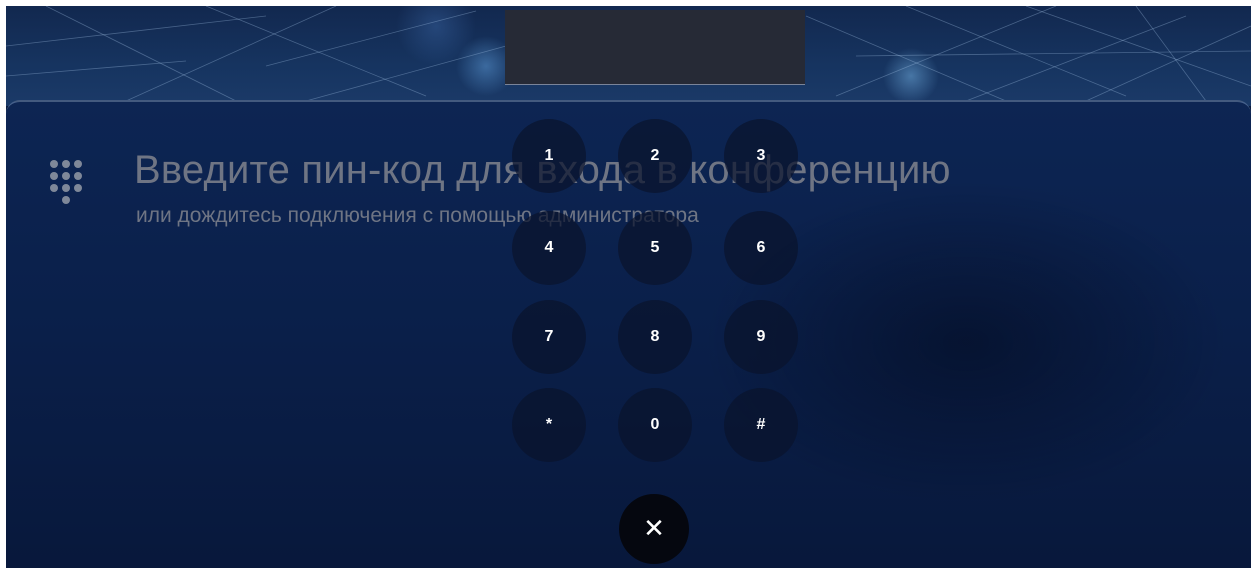 The width and height of the screenshot is (1253, 570). Describe the element at coordinates (67, 190) in the screenshot. I see `dialpad-icon` at that location.